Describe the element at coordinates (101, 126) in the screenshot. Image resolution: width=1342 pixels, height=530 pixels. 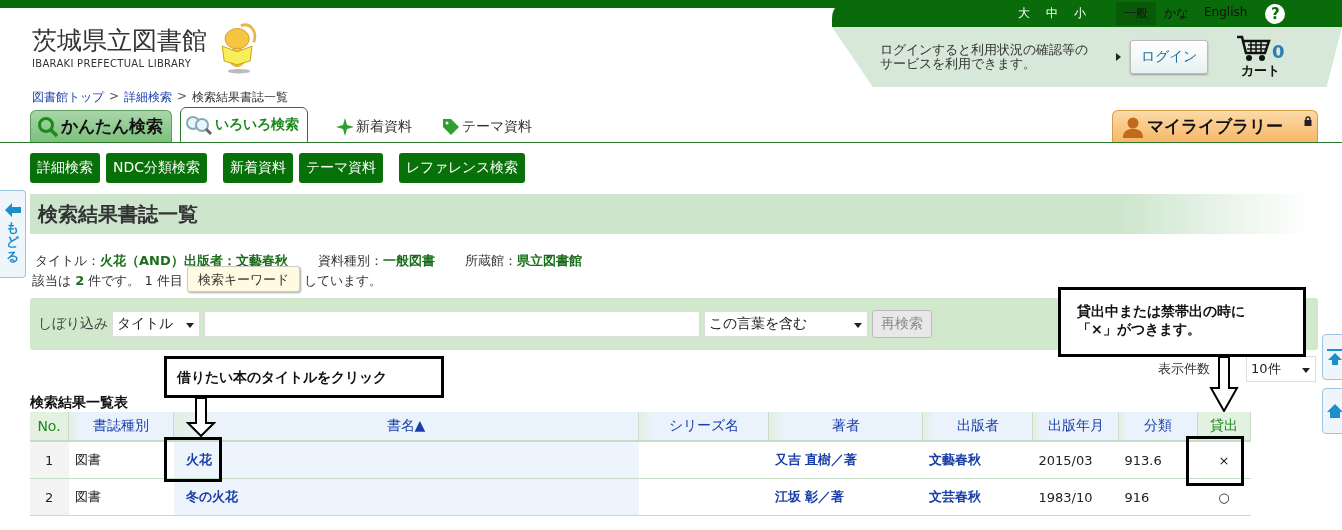
I see `search-tab: かんたん検索` at that location.